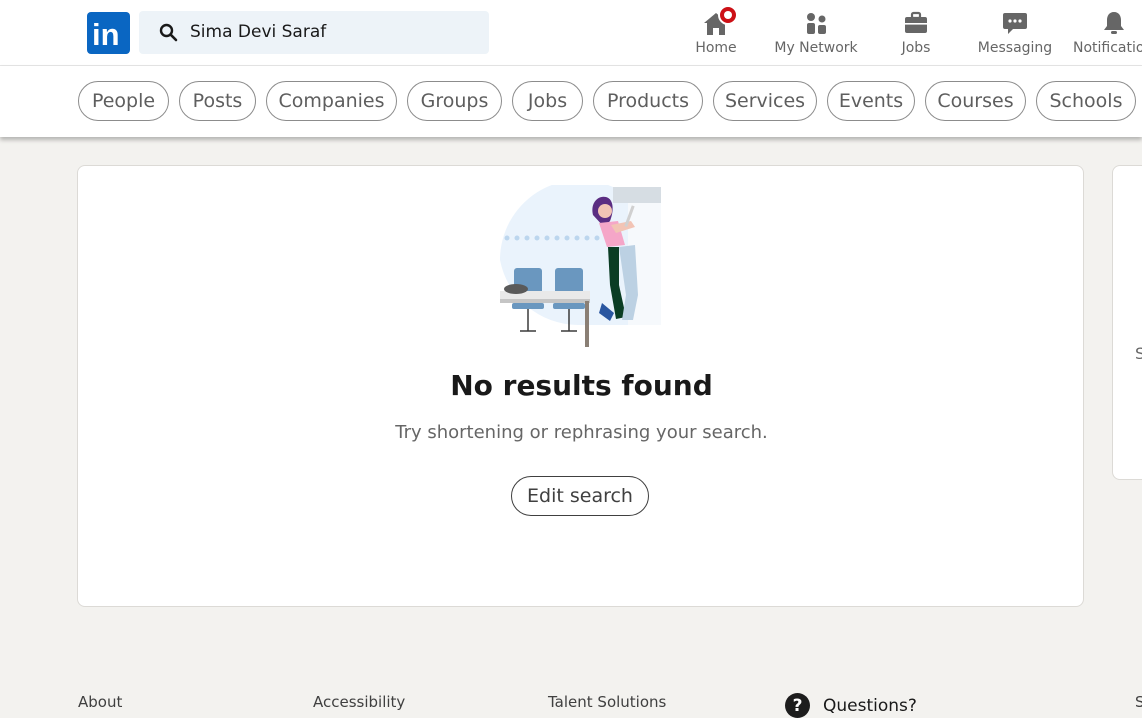 This screenshot has height=718, width=1142. What do you see at coordinates (168, 32) in the screenshot?
I see `search-icon` at bounding box center [168, 32].